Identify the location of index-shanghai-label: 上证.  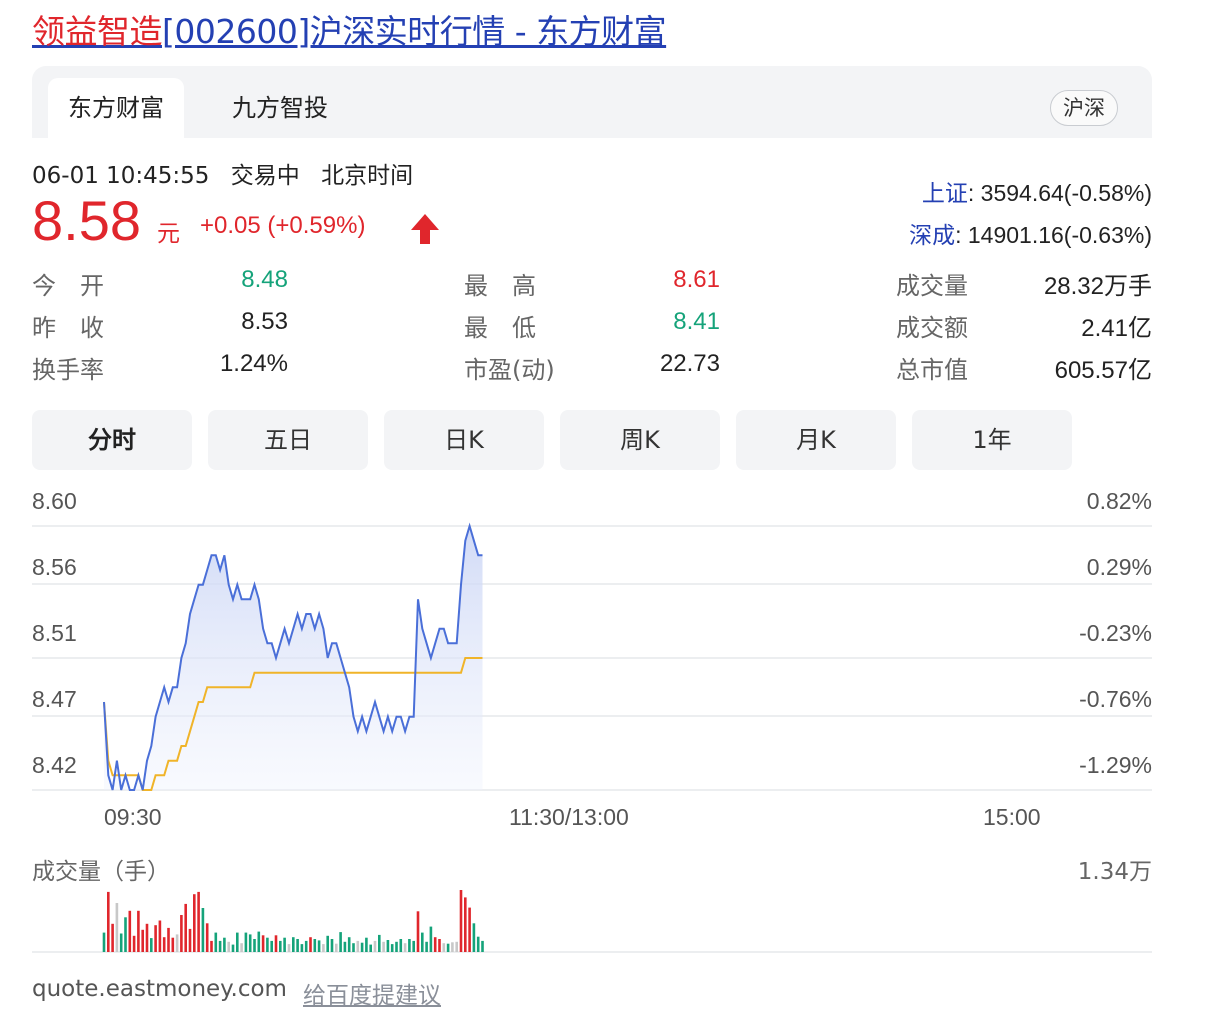
(944, 193).